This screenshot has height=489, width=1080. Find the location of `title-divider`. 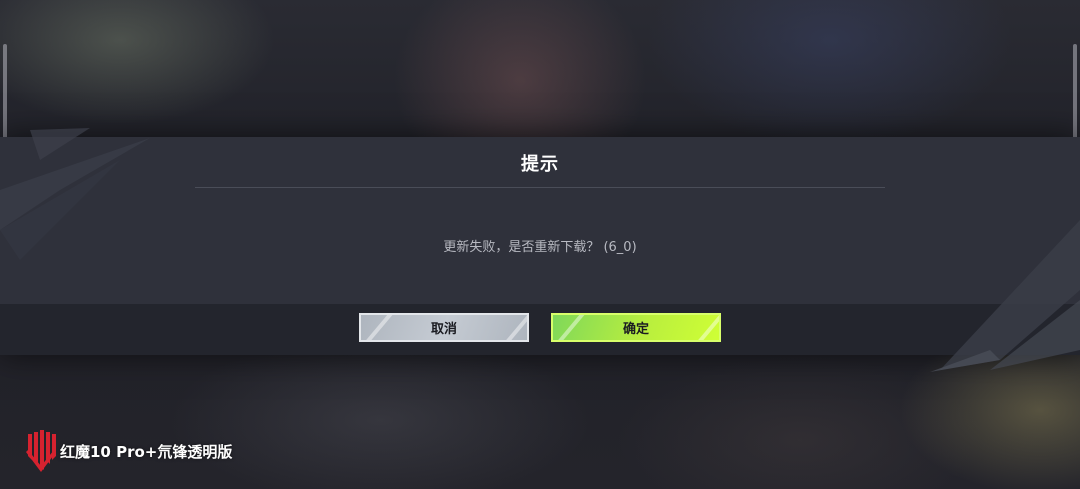

title-divider is located at coordinates (540, 187).